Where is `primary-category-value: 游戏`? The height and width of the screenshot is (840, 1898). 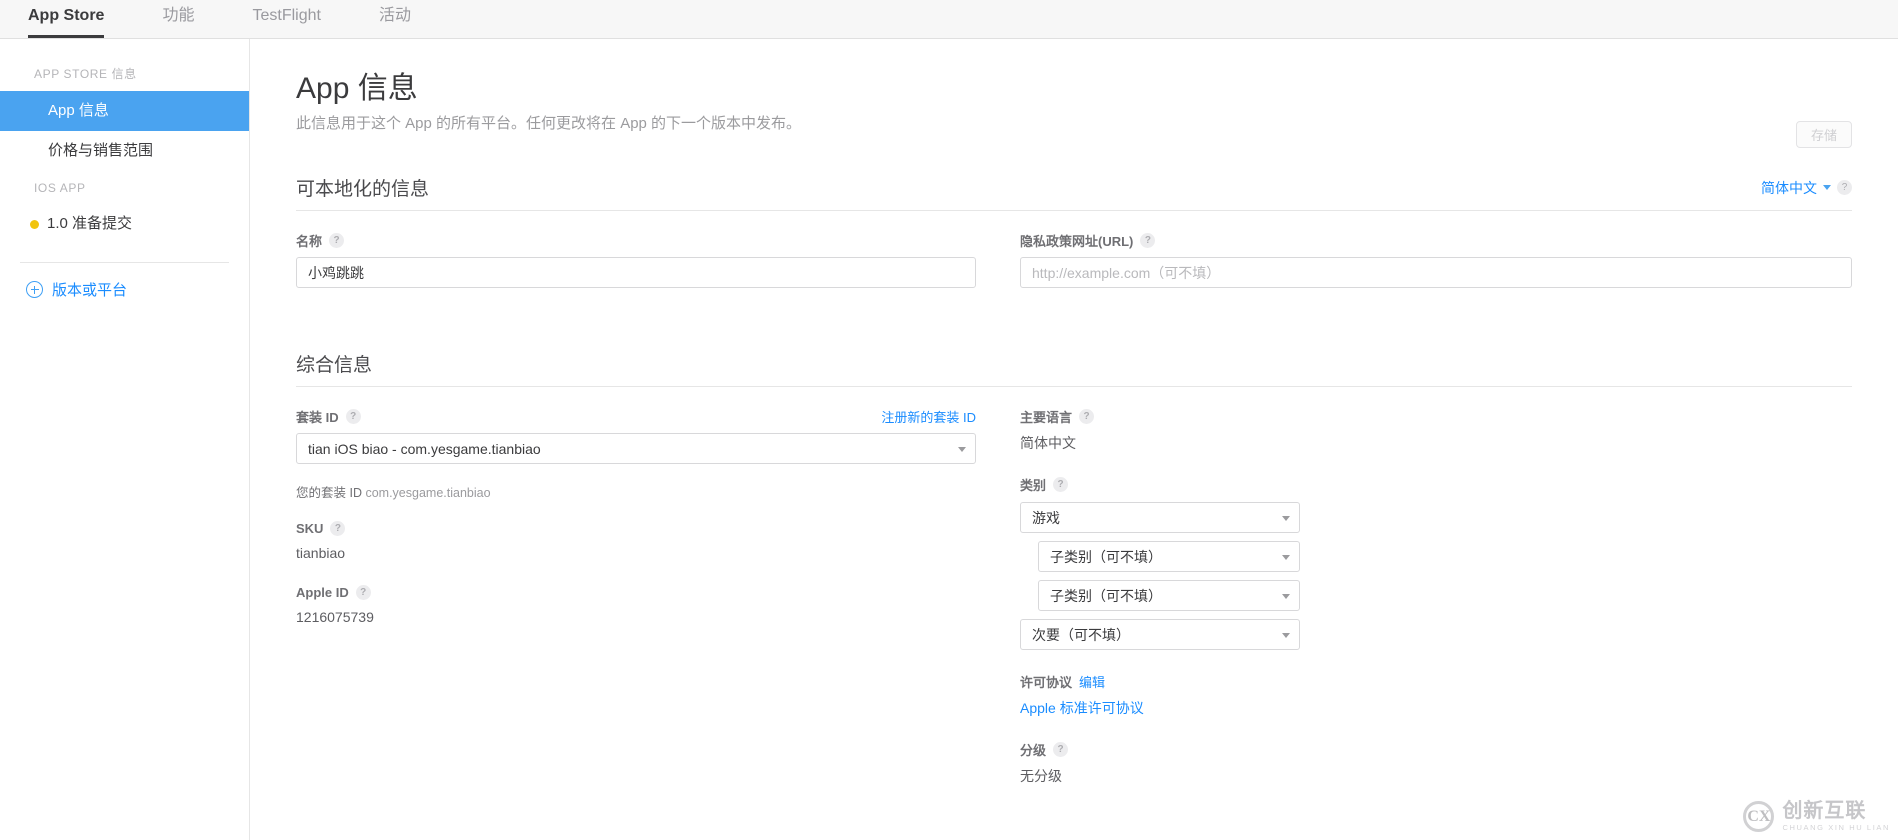 primary-category-value: 游戏 is located at coordinates (1046, 517).